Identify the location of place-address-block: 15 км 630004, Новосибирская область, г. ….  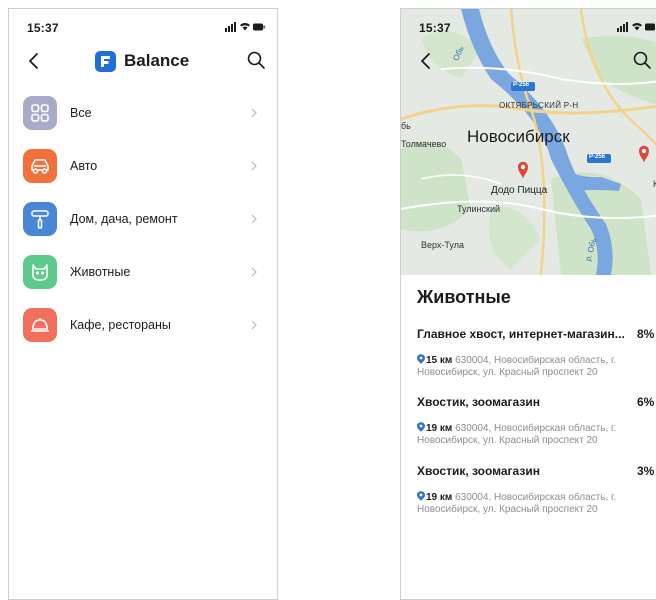
(532, 366).